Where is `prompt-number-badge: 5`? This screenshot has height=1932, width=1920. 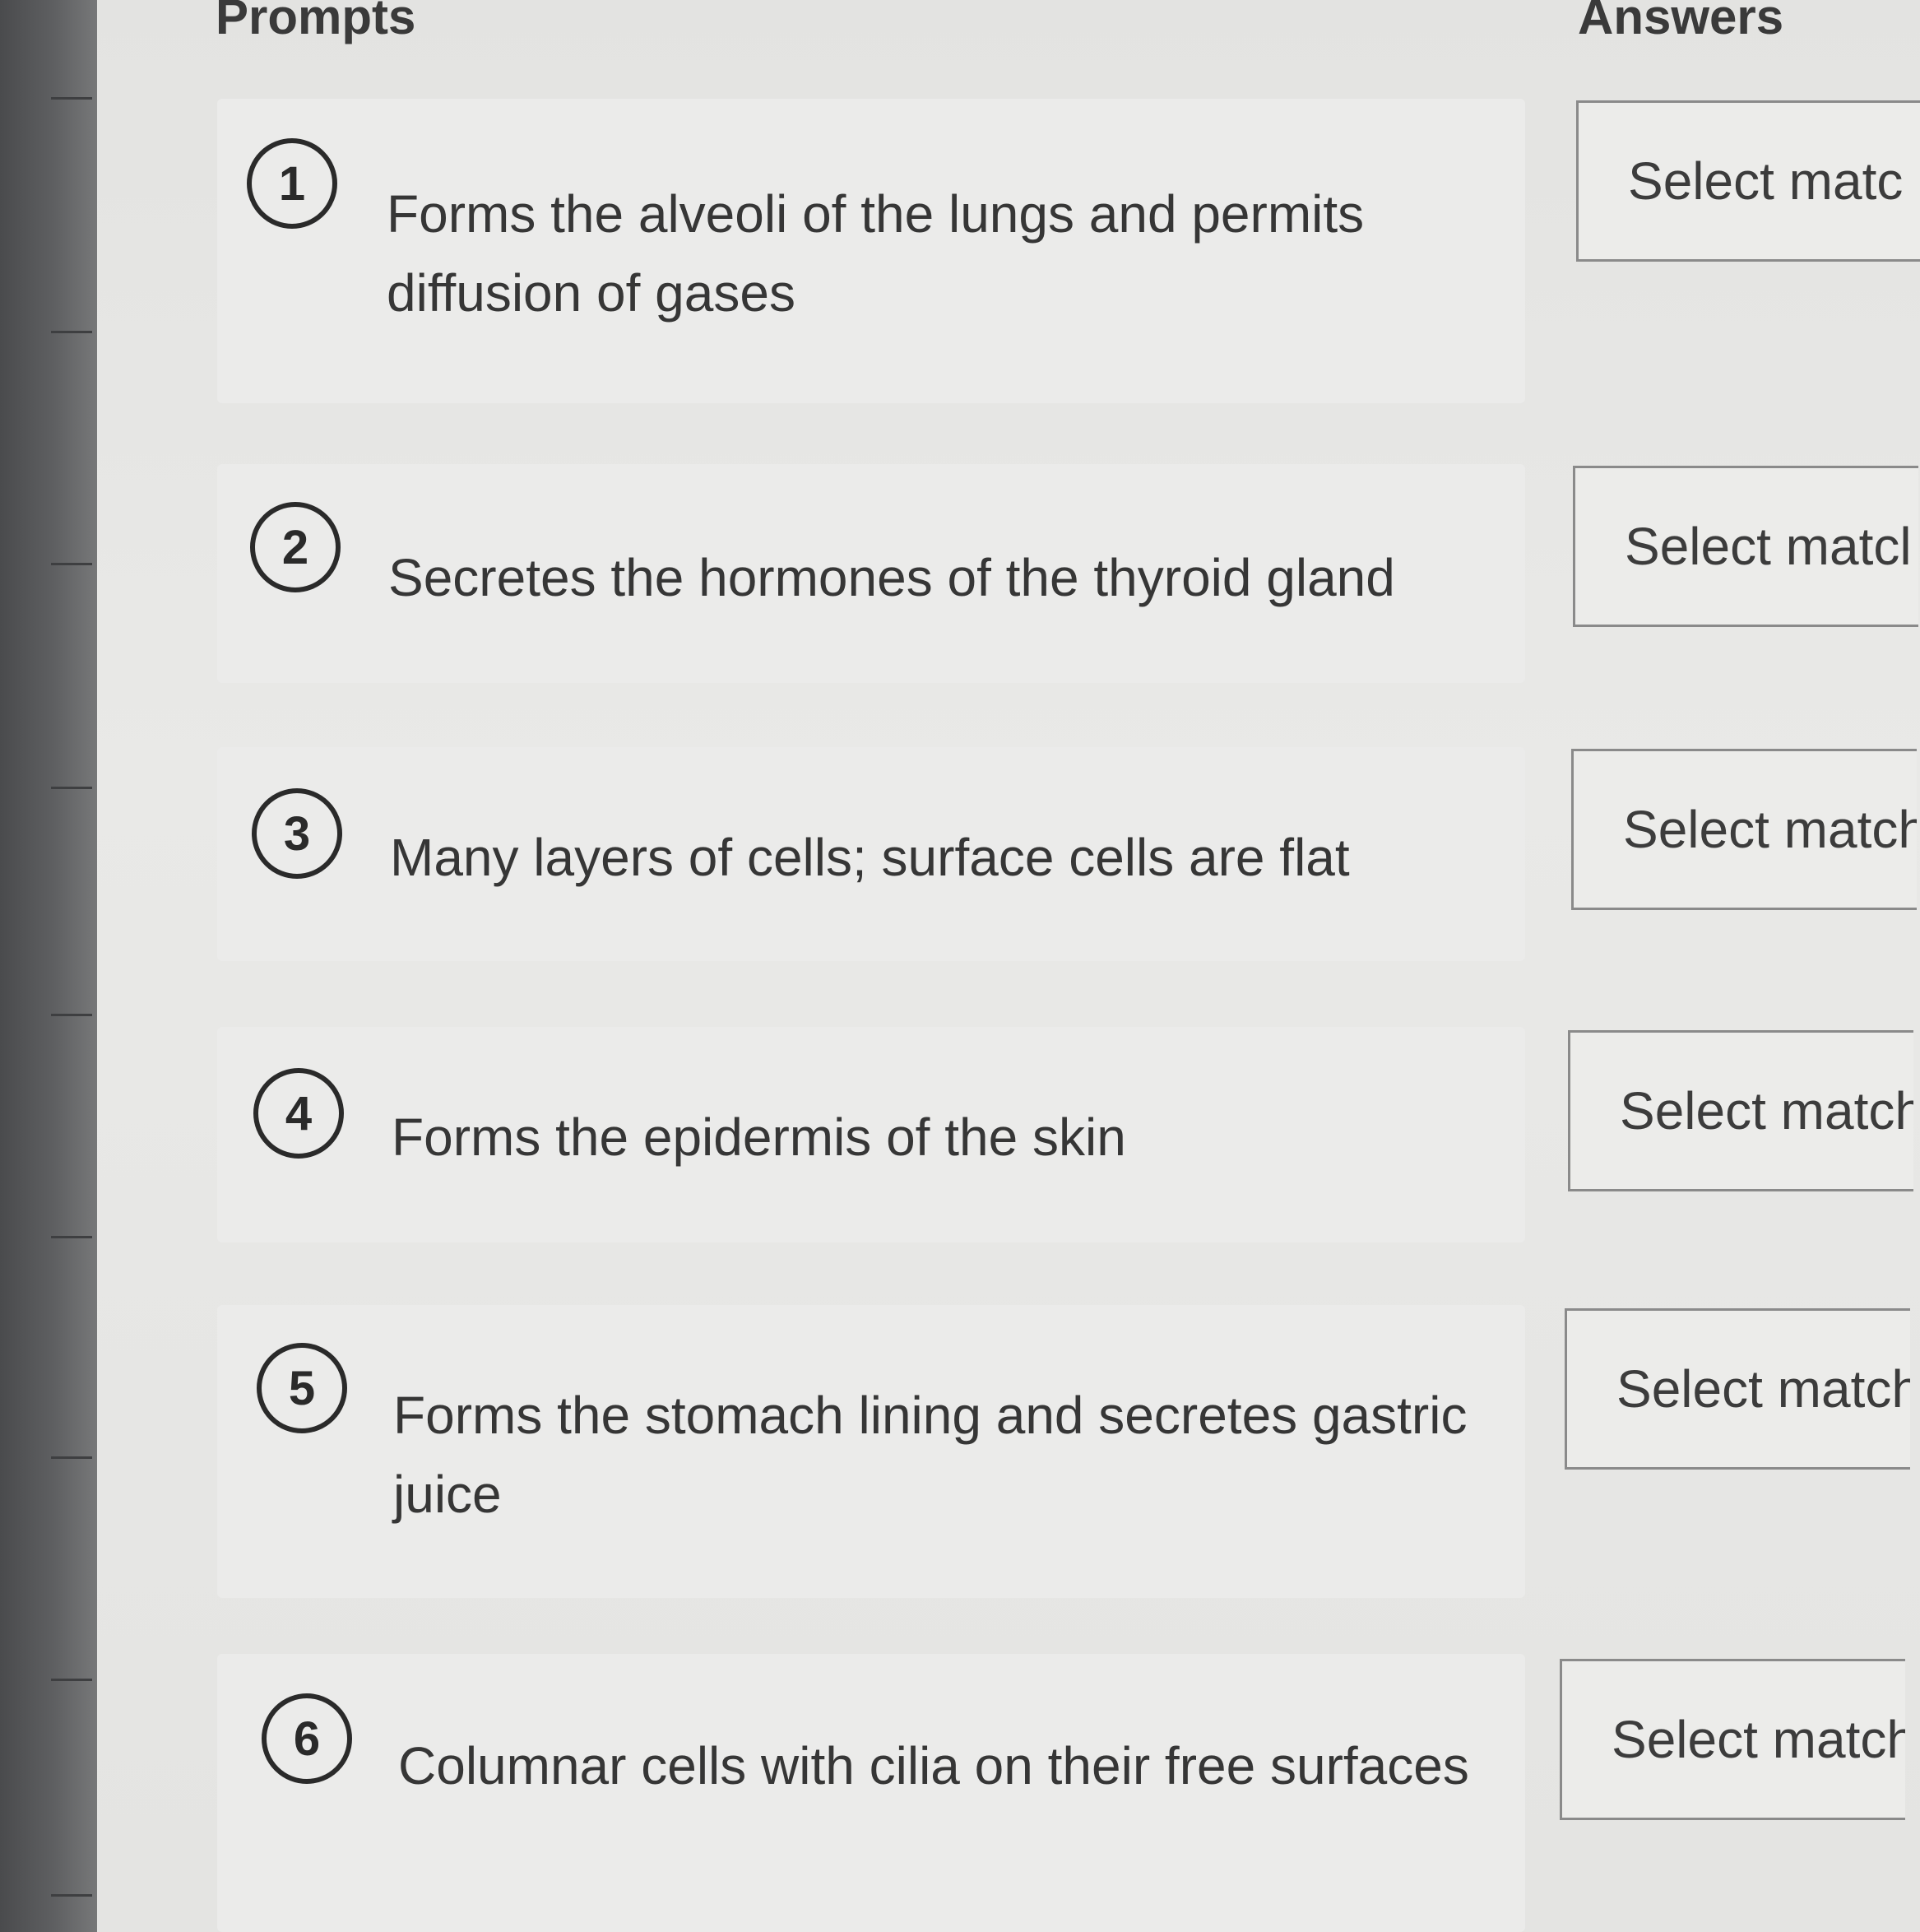
prompt-number-badge: 5 is located at coordinates (302, 1388).